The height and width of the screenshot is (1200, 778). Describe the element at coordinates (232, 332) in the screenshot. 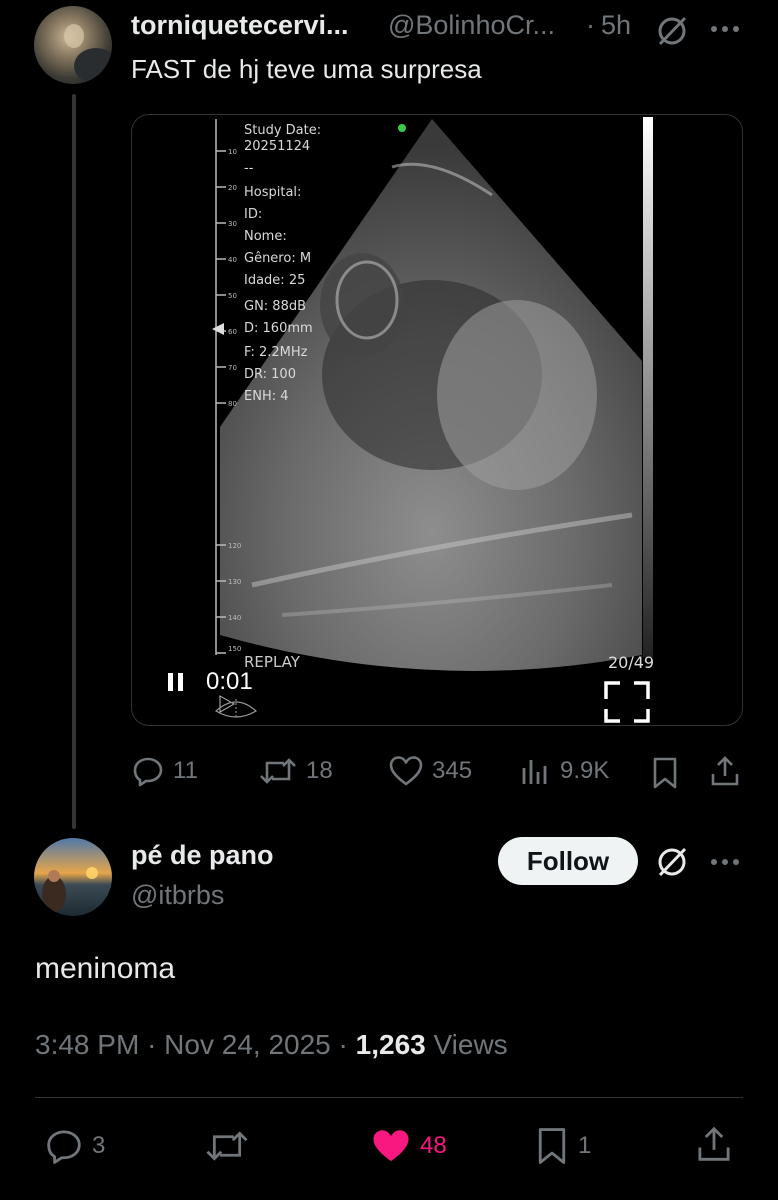

I see `scale-tick-label: 60` at that location.